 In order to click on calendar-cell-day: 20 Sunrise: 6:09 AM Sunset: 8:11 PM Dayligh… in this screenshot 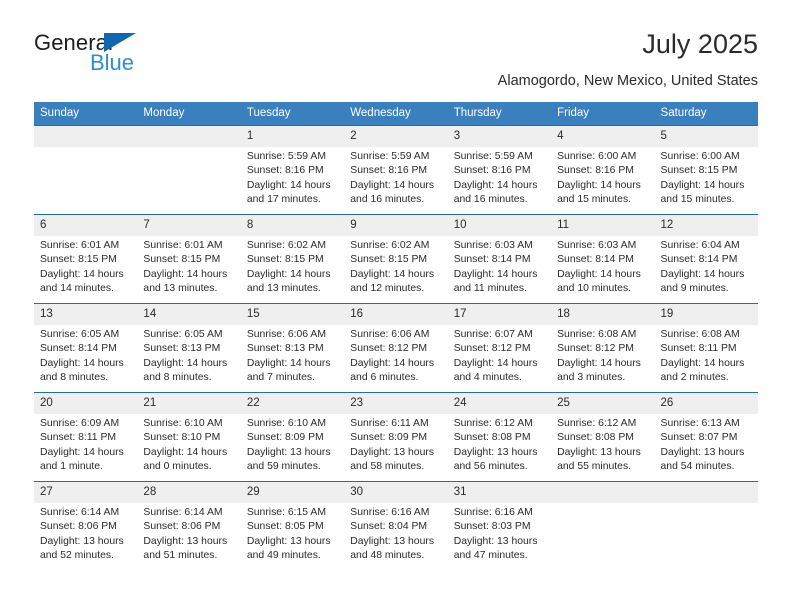, I will do `click(86, 437)`.